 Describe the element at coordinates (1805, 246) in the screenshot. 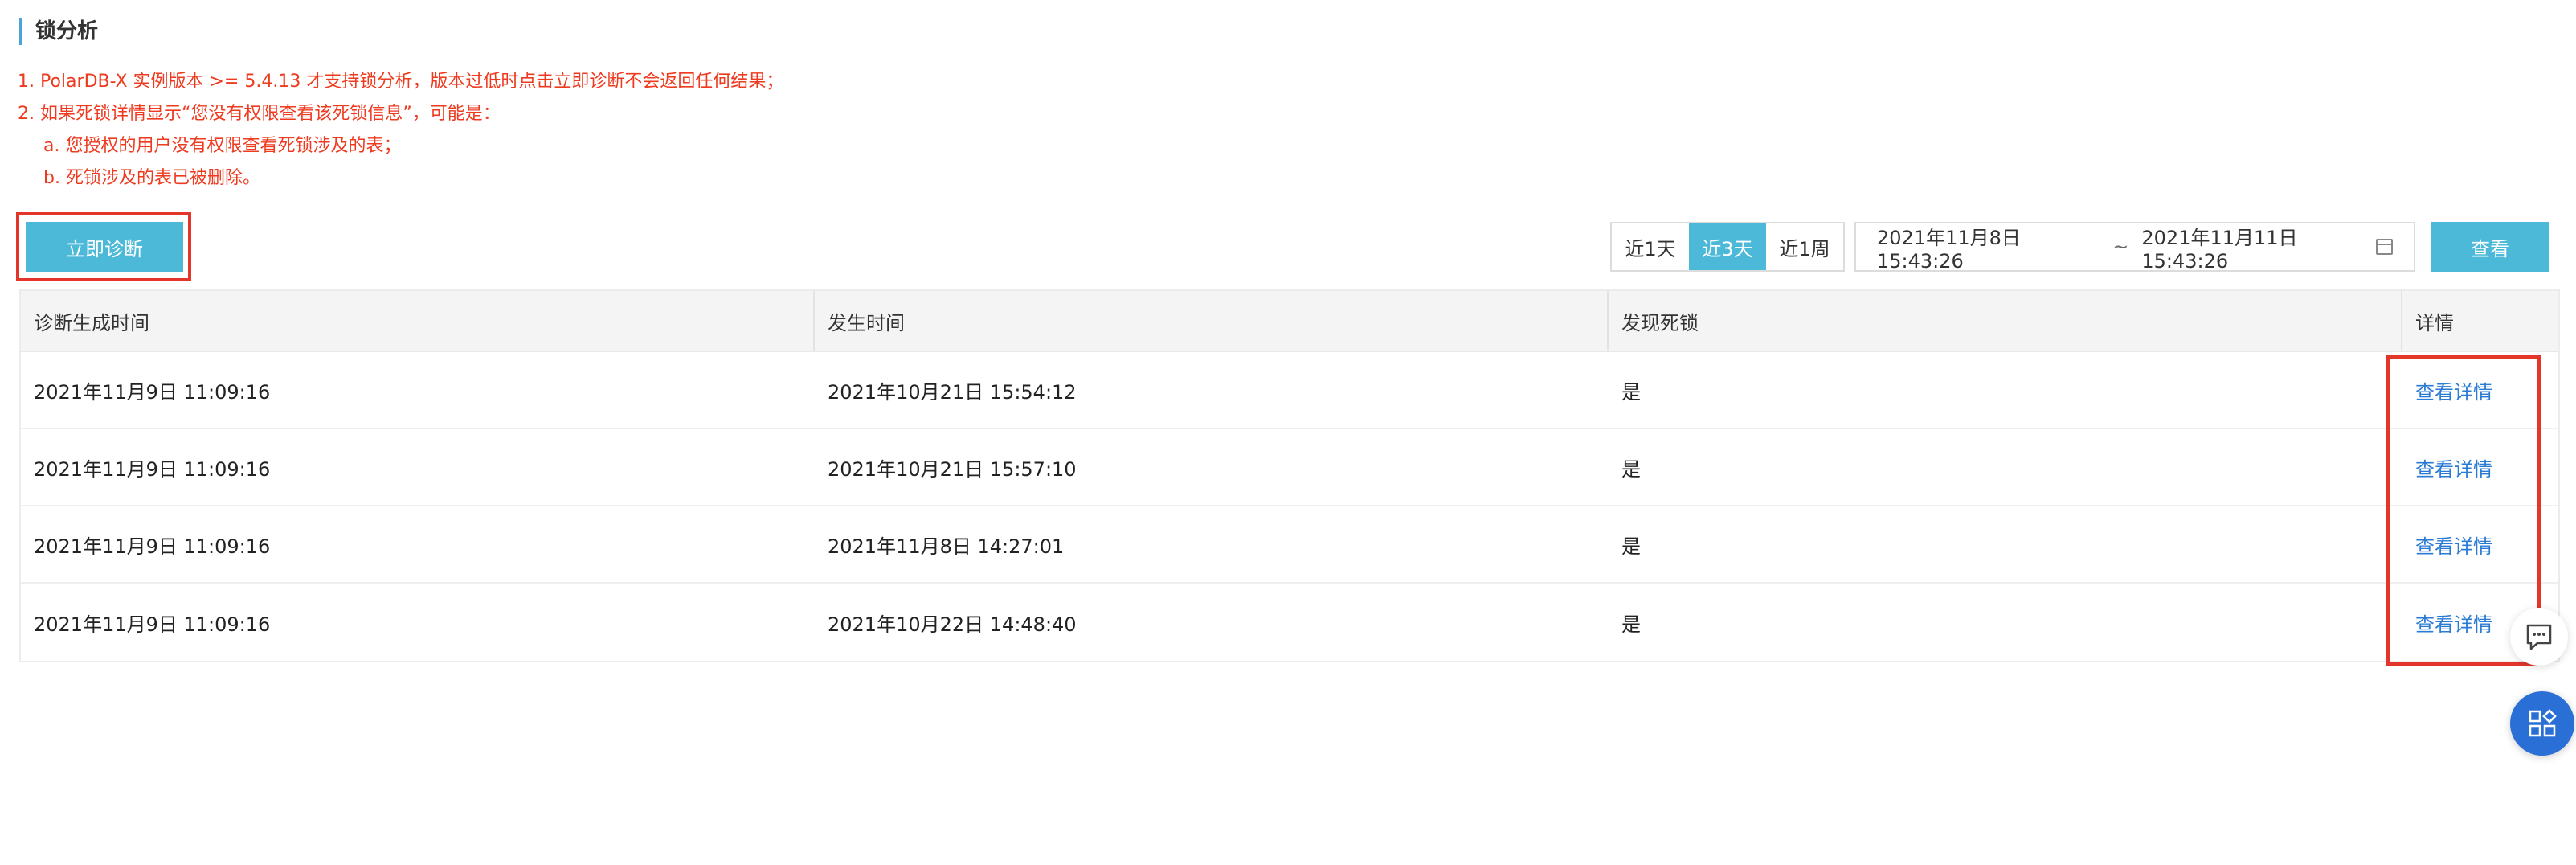

I see `range-1-week-button: 近1周` at that location.